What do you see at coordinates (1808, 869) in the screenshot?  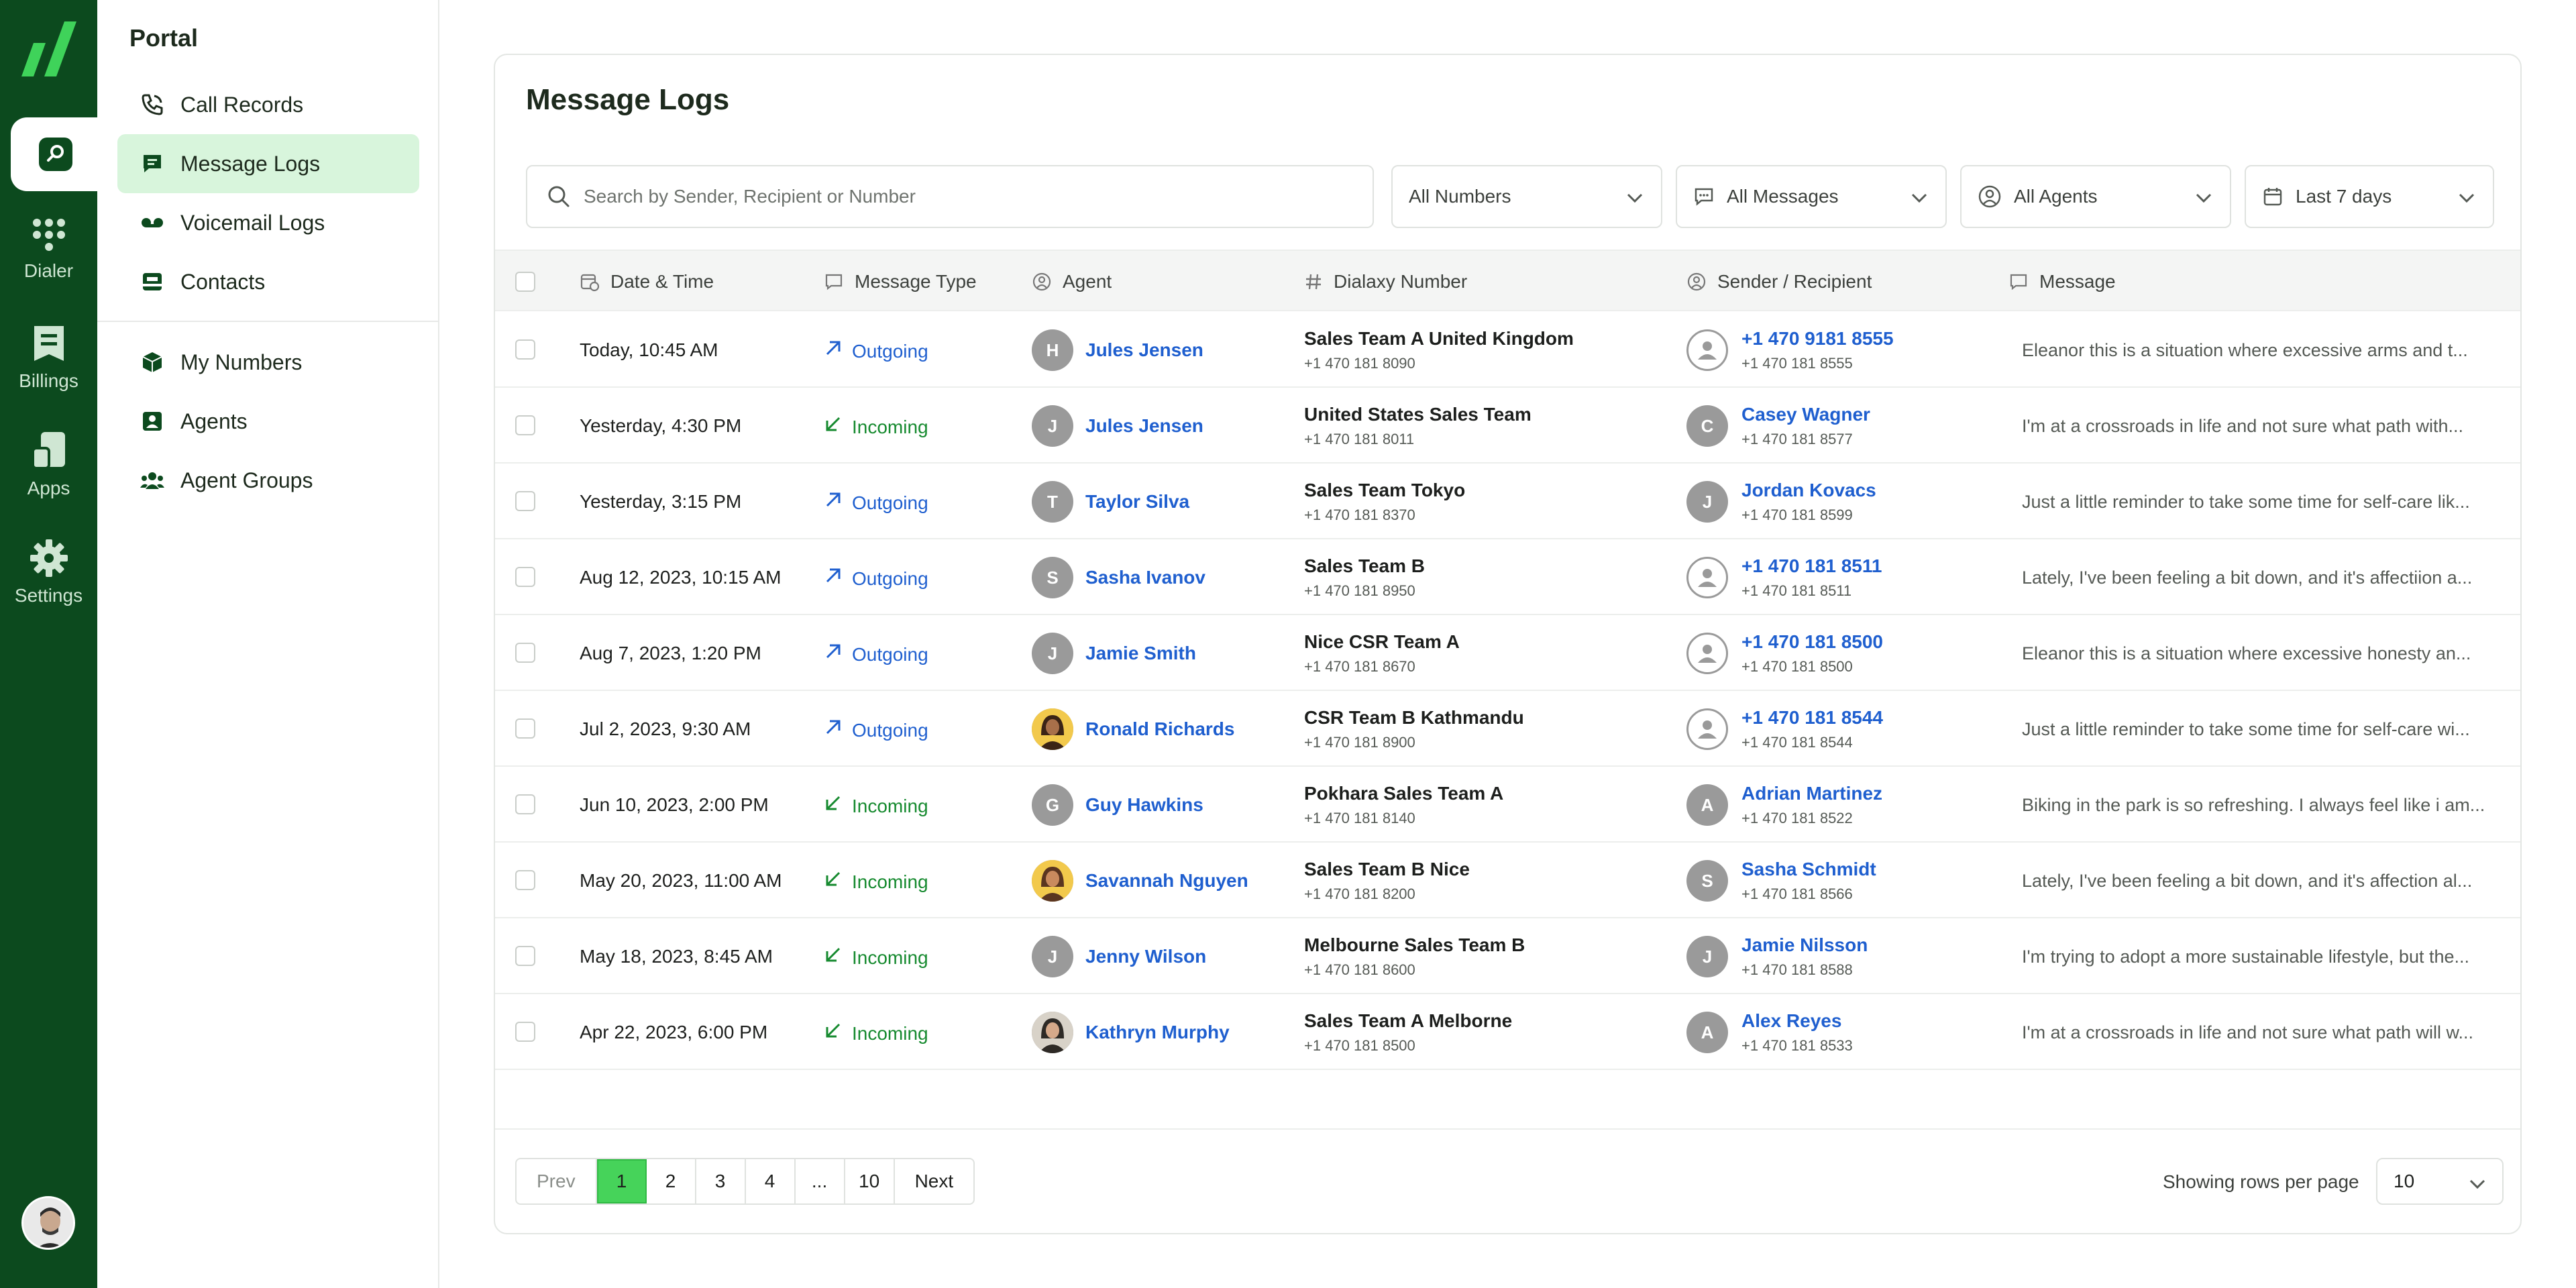 I see `sender-name-link: Sasha Schmidt` at bounding box center [1808, 869].